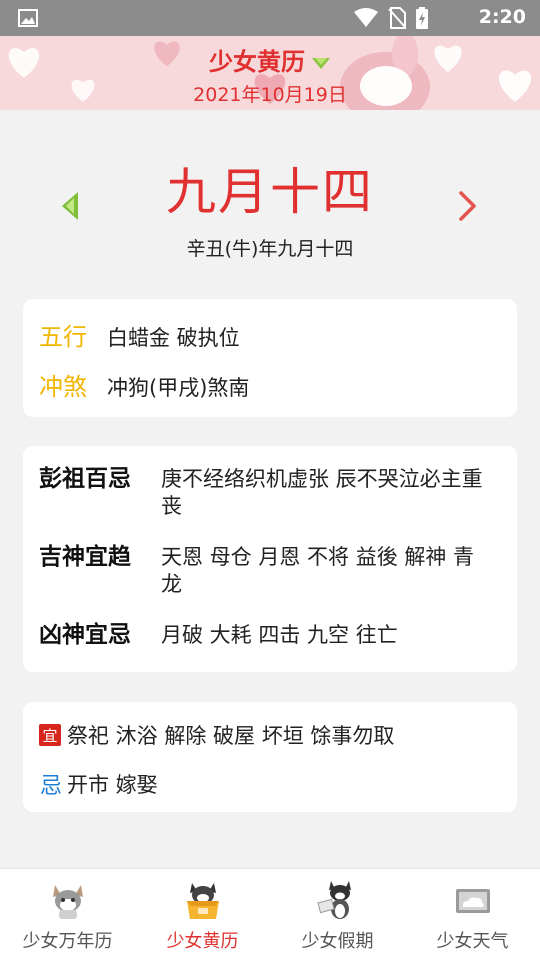 The height and width of the screenshot is (960, 540). What do you see at coordinates (472, 941) in the screenshot?
I see `tab-label: 少女天气` at bounding box center [472, 941].